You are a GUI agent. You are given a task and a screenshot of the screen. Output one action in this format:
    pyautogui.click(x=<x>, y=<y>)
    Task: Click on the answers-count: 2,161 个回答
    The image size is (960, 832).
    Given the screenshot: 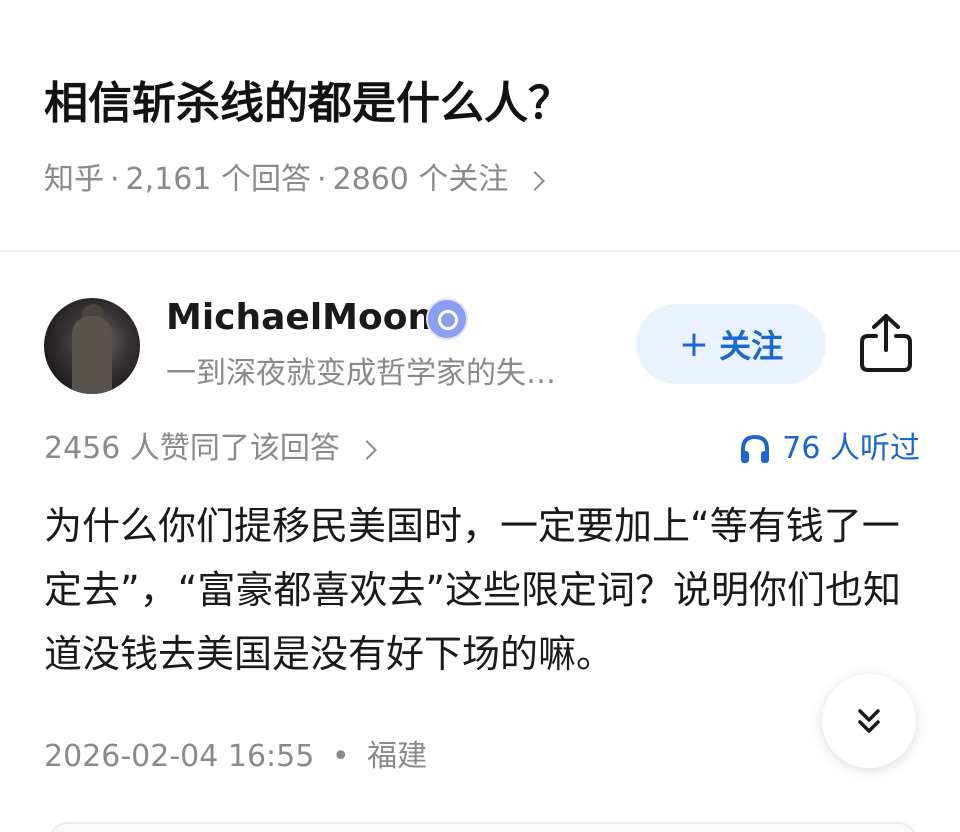 What is the action you would take?
    pyautogui.click(x=218, y=179)
    